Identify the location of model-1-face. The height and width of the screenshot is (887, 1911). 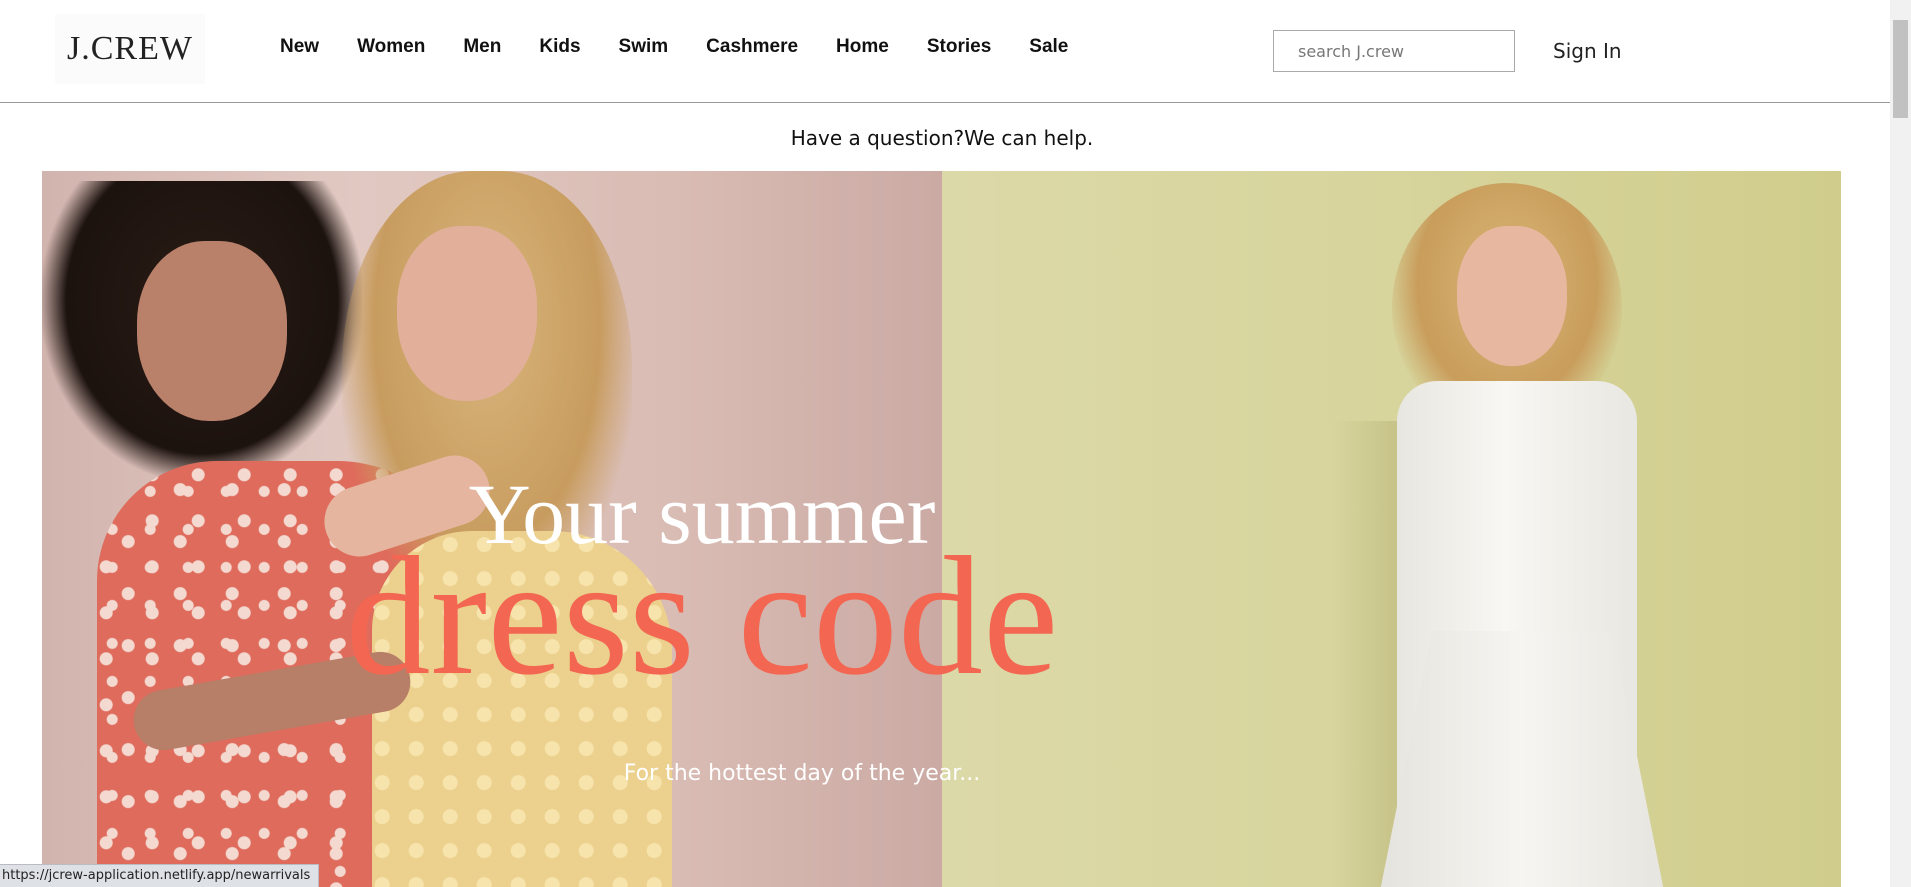
(212, 331).